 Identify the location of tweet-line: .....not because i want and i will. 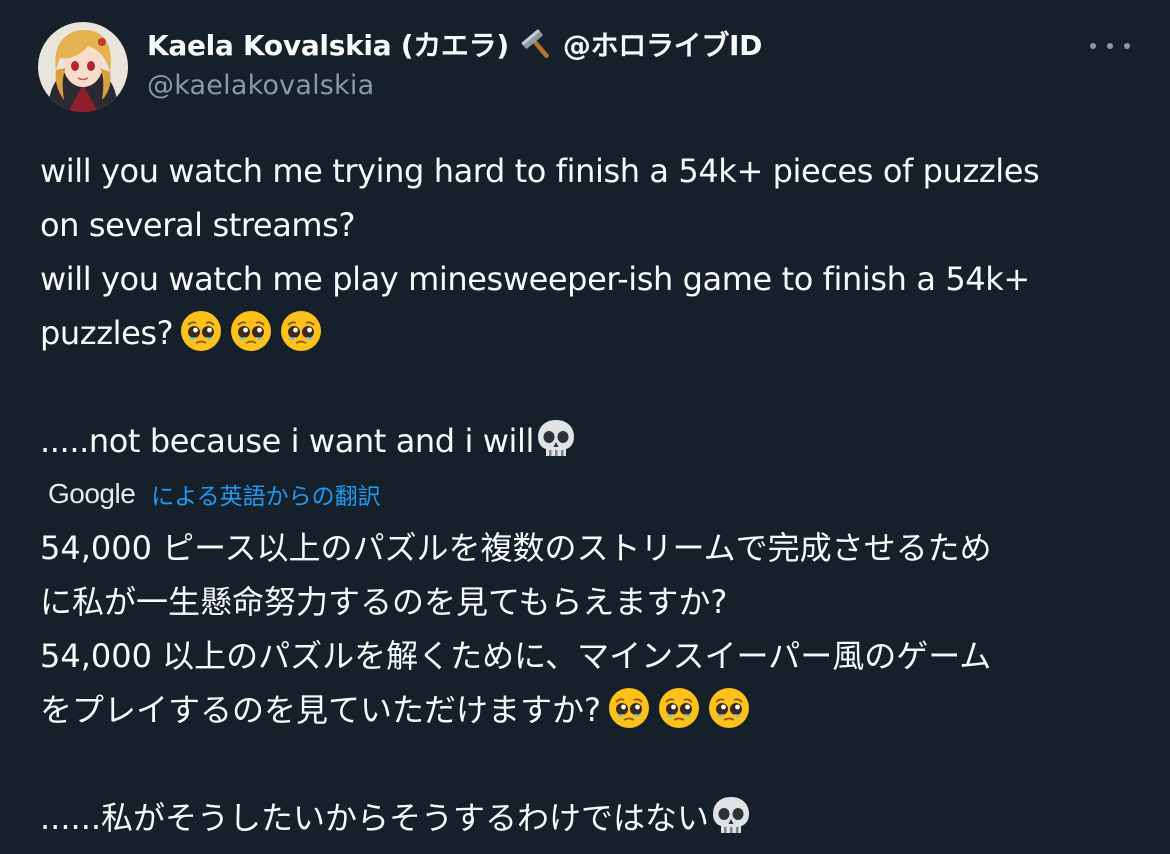
(287, 441).